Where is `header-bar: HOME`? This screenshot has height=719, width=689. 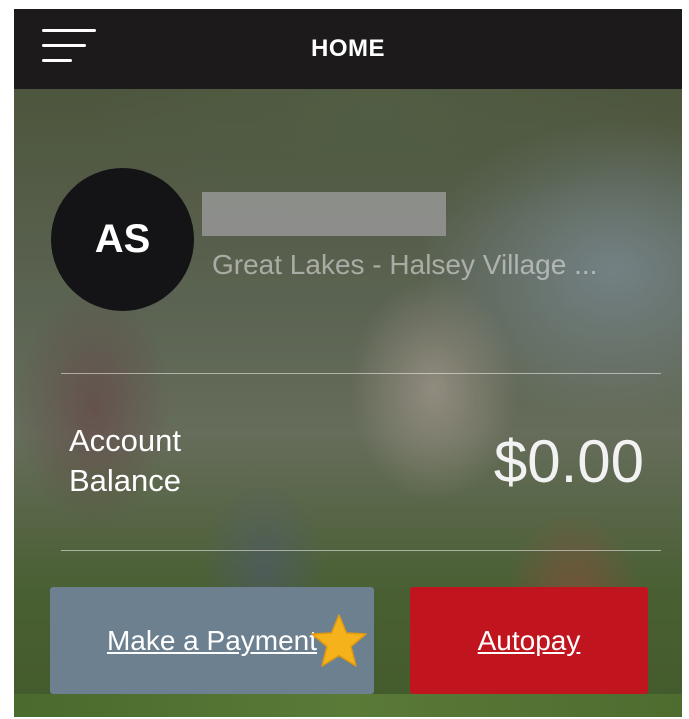
header-bar: HOME is located at coordinates (348, 49).